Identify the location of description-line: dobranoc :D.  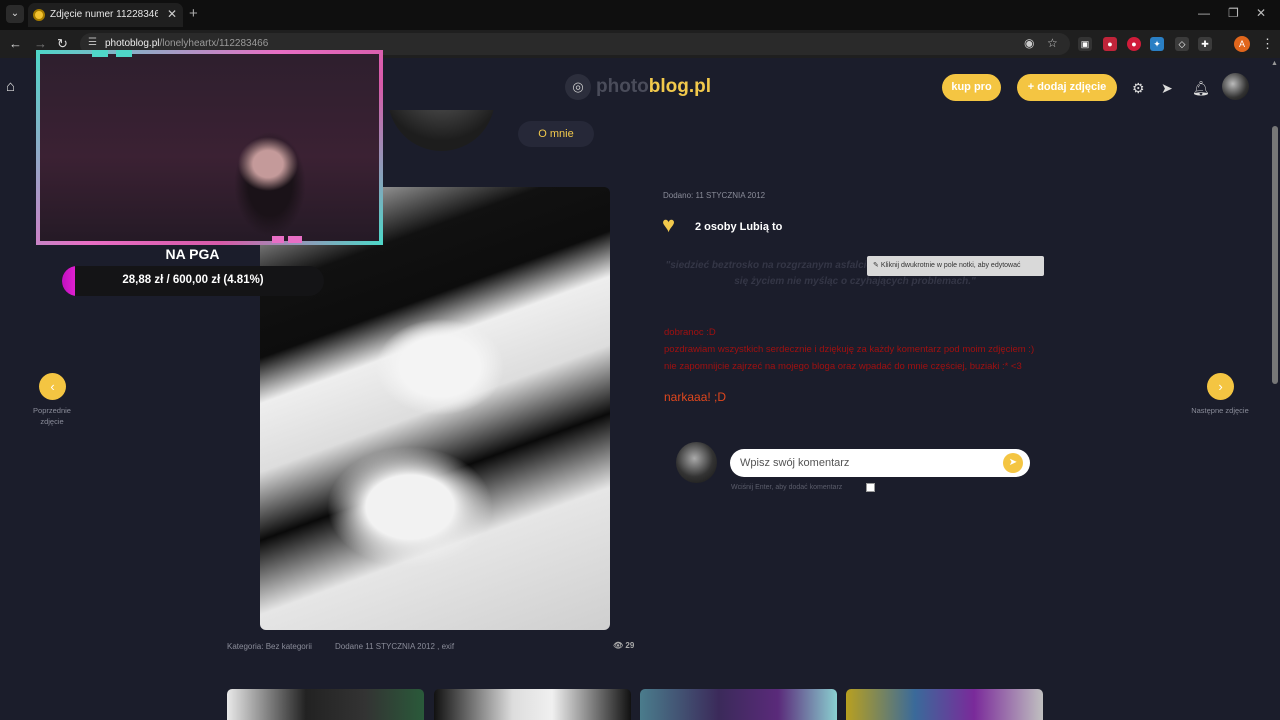
(690, 332).